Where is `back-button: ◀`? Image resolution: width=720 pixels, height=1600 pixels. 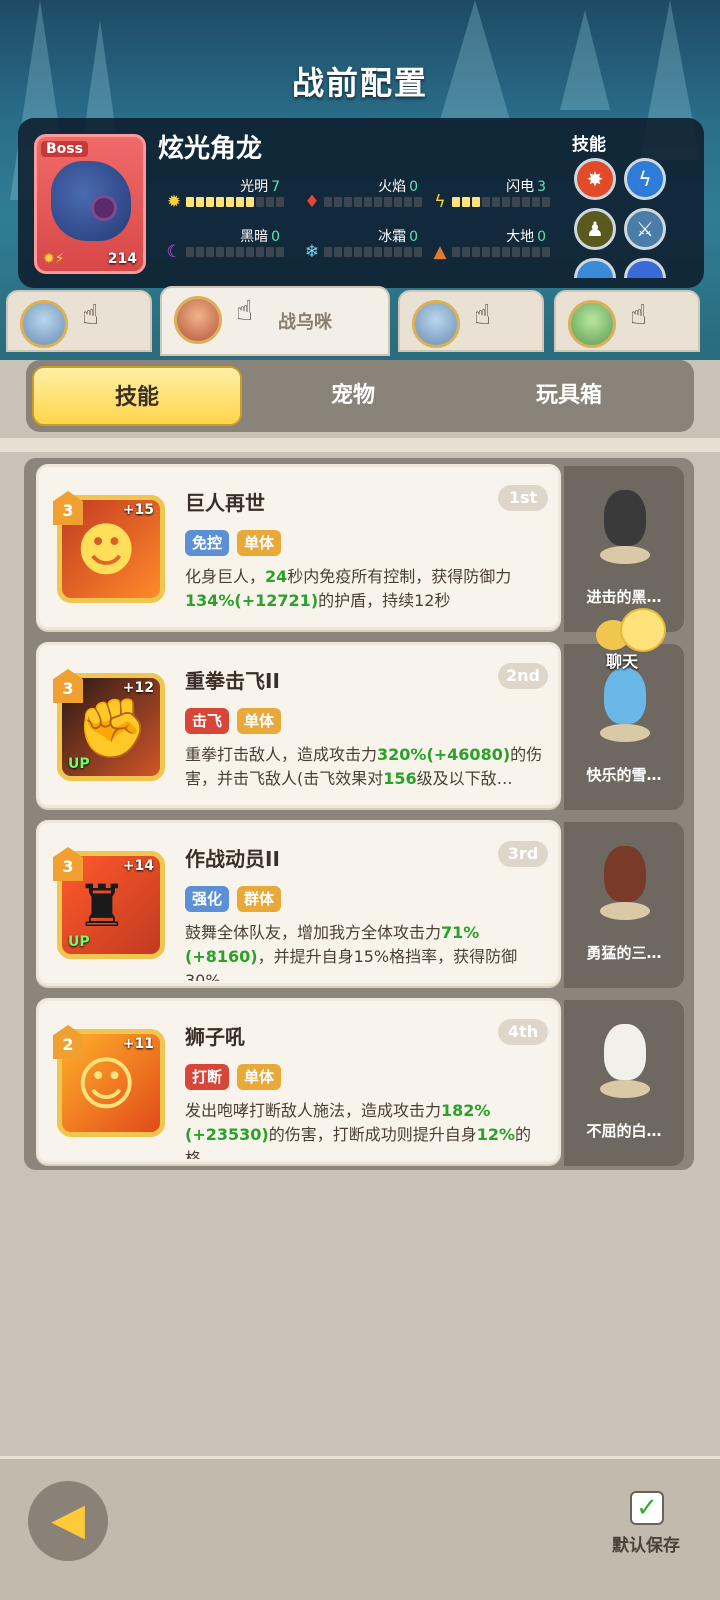 back-button: ◀ is located at coordinates (68, 1521).